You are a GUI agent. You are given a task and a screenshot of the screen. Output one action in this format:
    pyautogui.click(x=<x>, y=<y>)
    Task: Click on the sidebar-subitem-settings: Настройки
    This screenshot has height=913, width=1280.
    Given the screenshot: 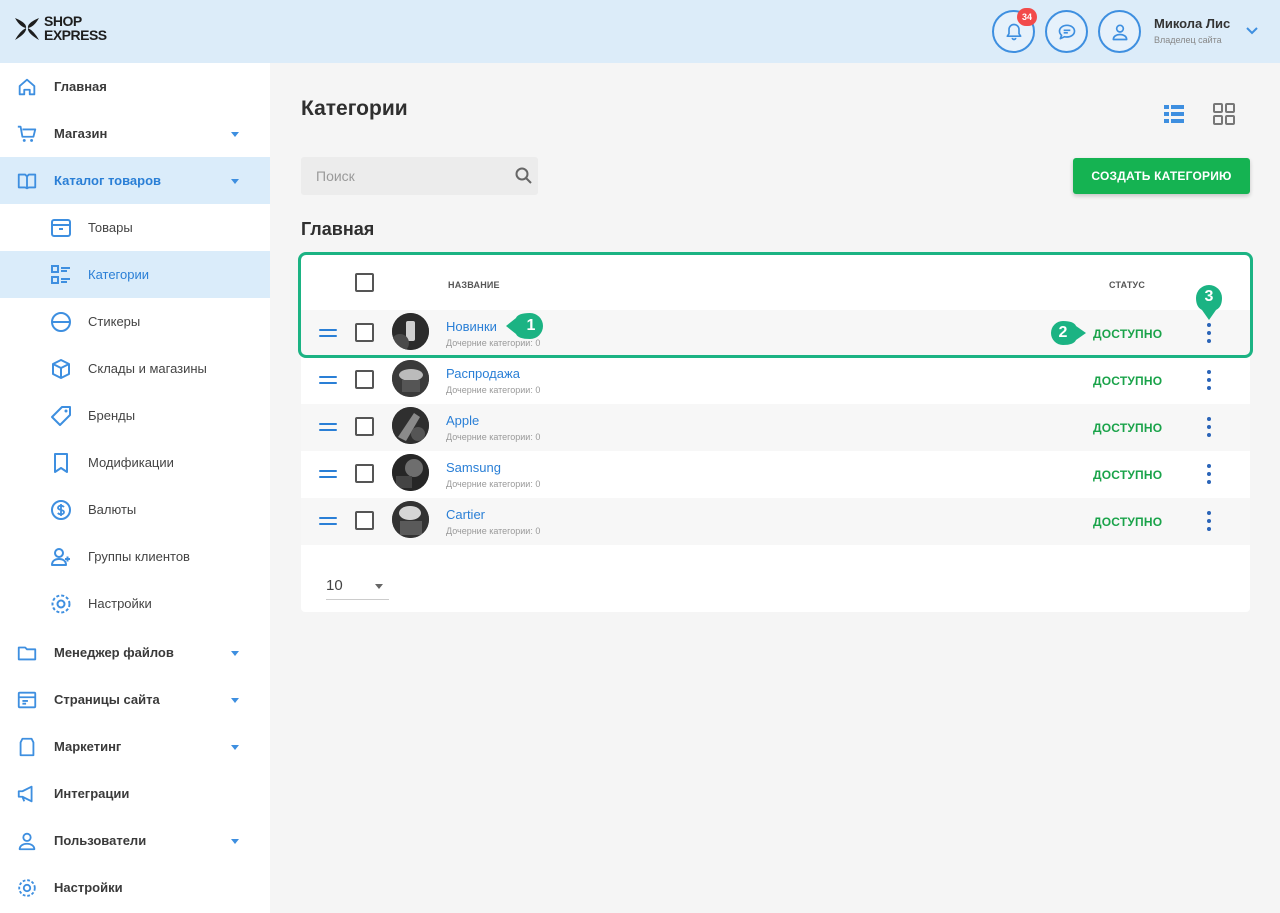 What is the action you would take?
    pyautogui.click(x=135, y=603)
    